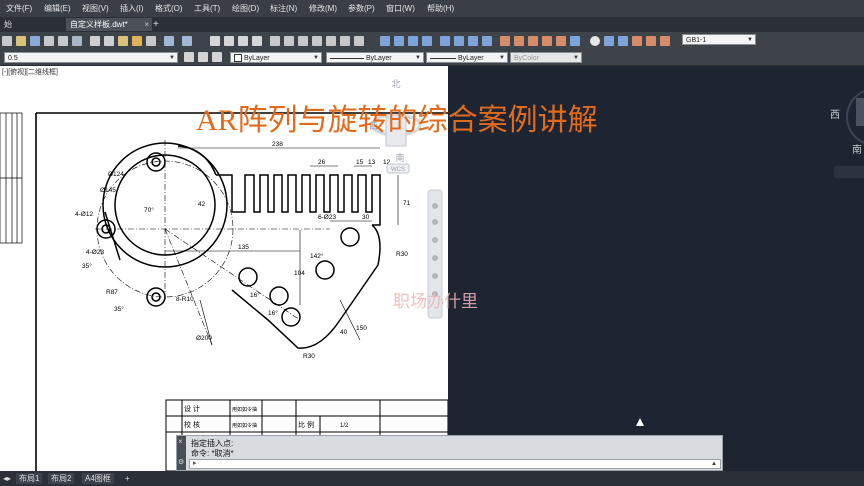 The width and height of the screenshot is (864, 486). Describe the element at coordinates (317, 256) in the screenshot. I see `dim-142-deg: 142°` at that location.